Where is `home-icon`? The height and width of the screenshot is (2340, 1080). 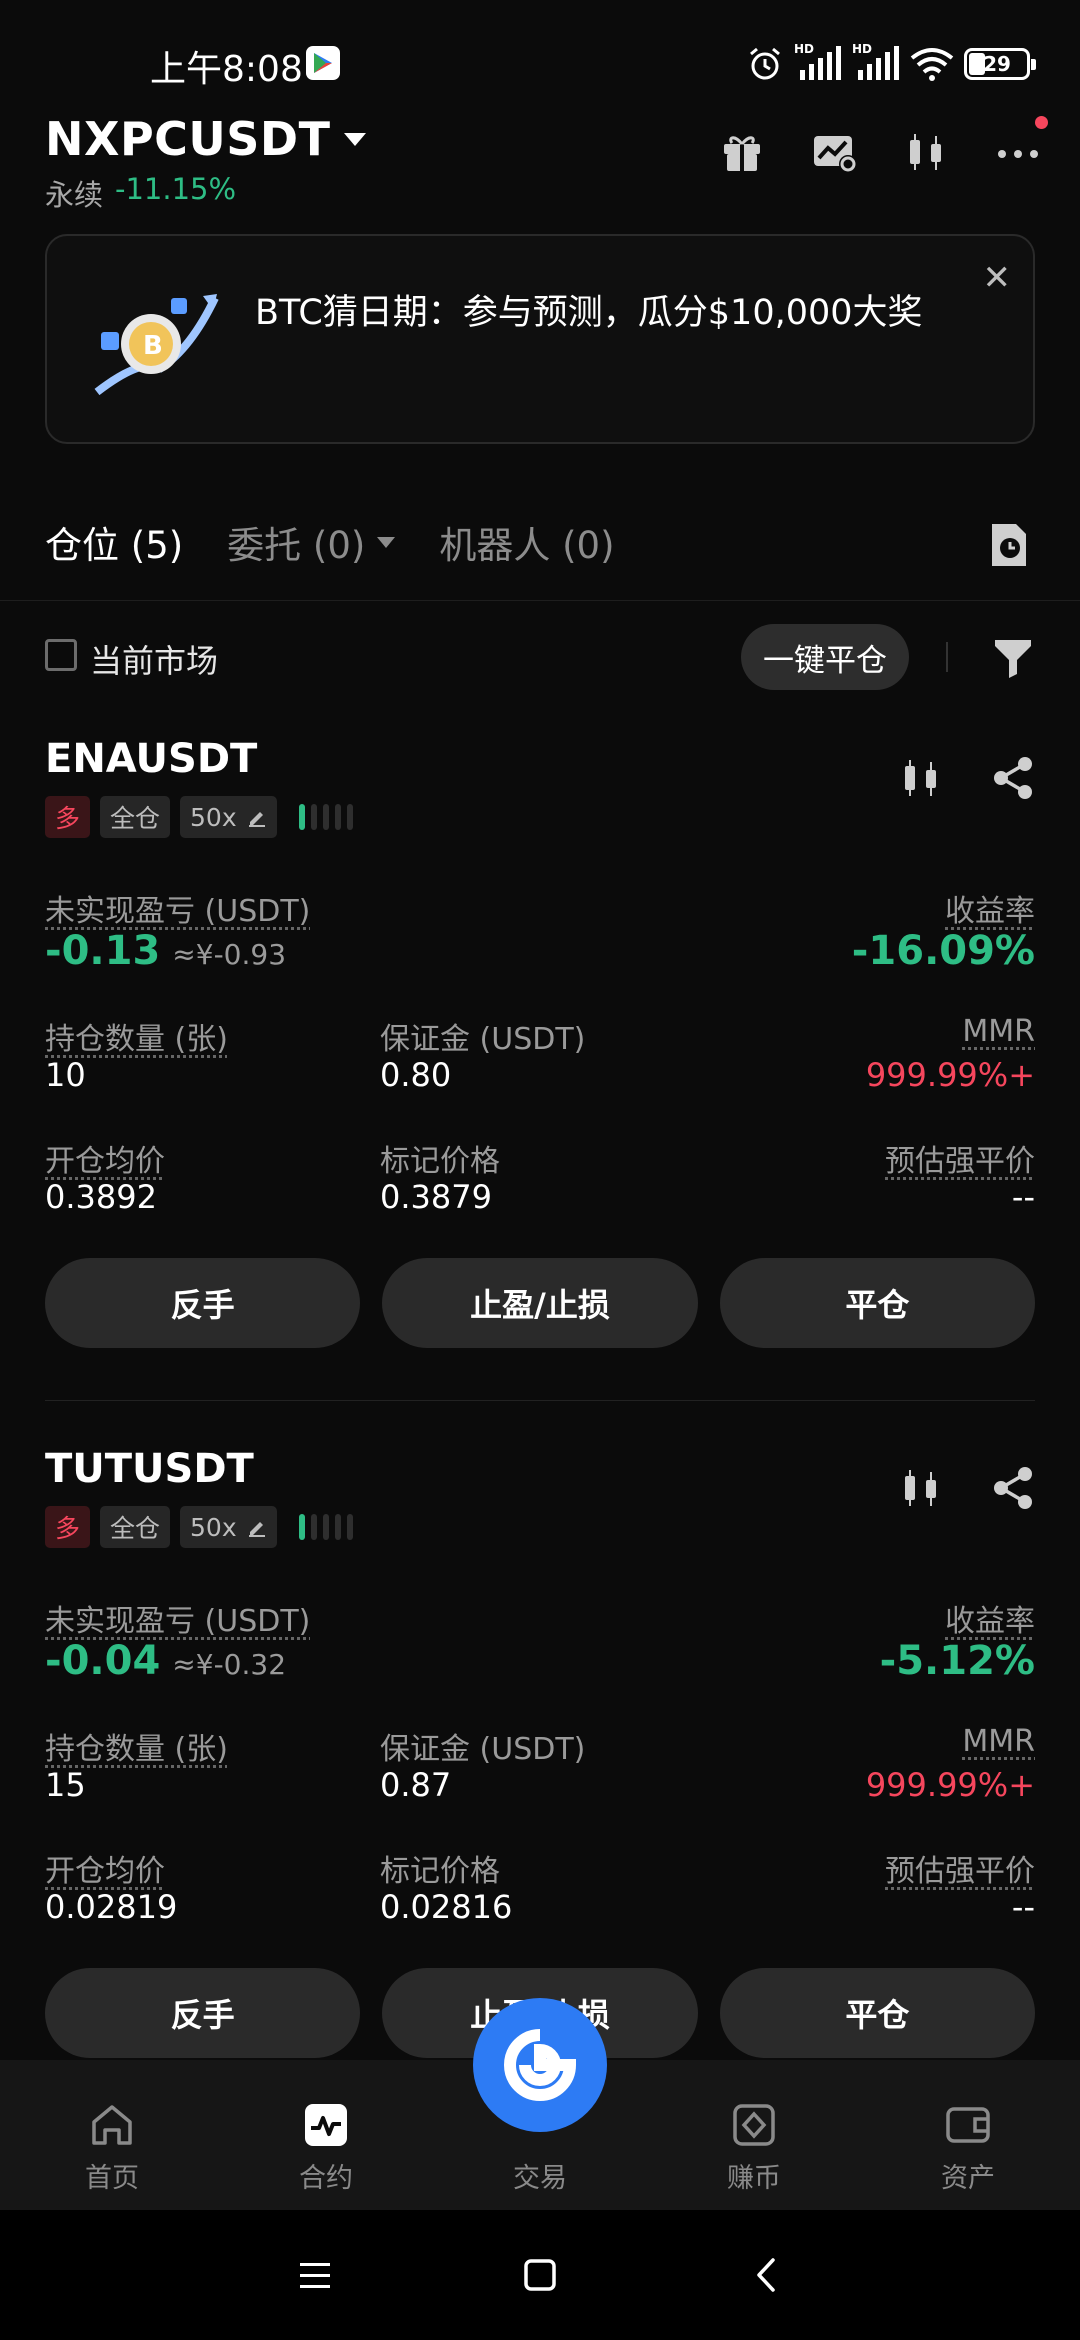
home-icon is located at coordinates (112, 2125).